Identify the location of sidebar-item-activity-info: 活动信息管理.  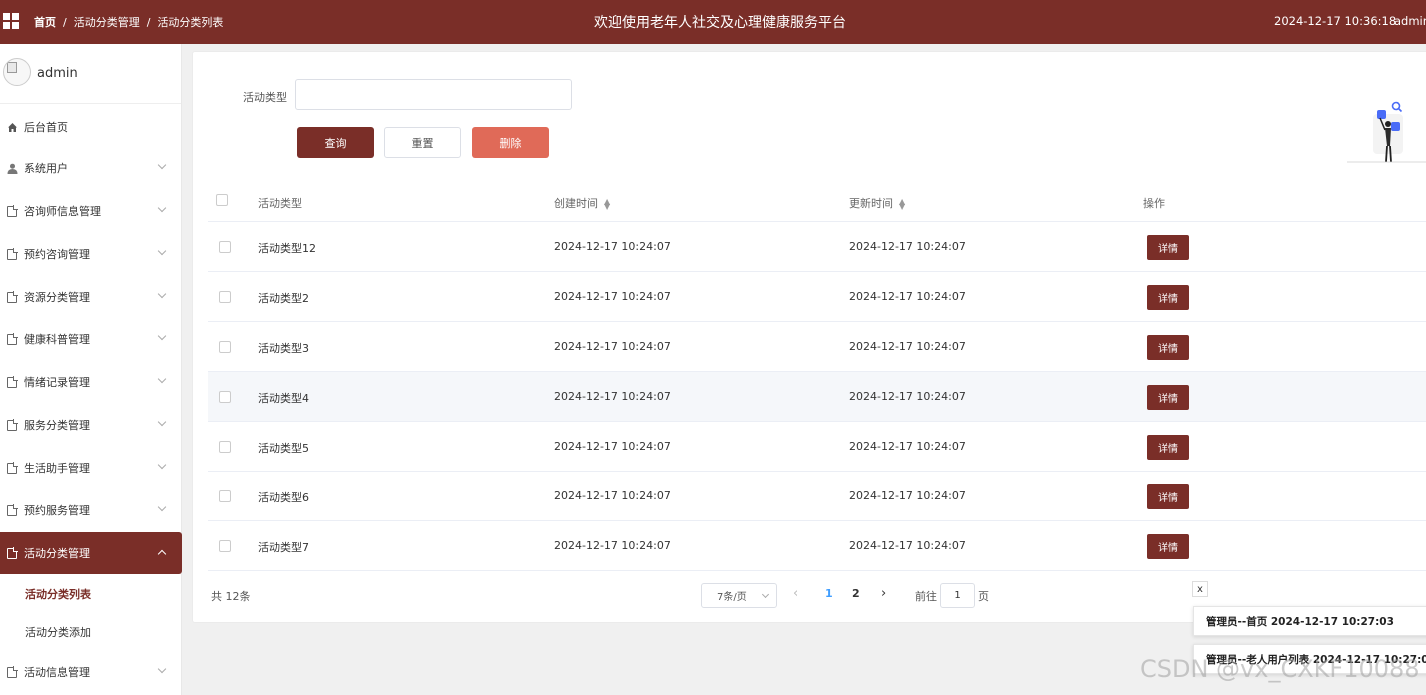
(91, 672).